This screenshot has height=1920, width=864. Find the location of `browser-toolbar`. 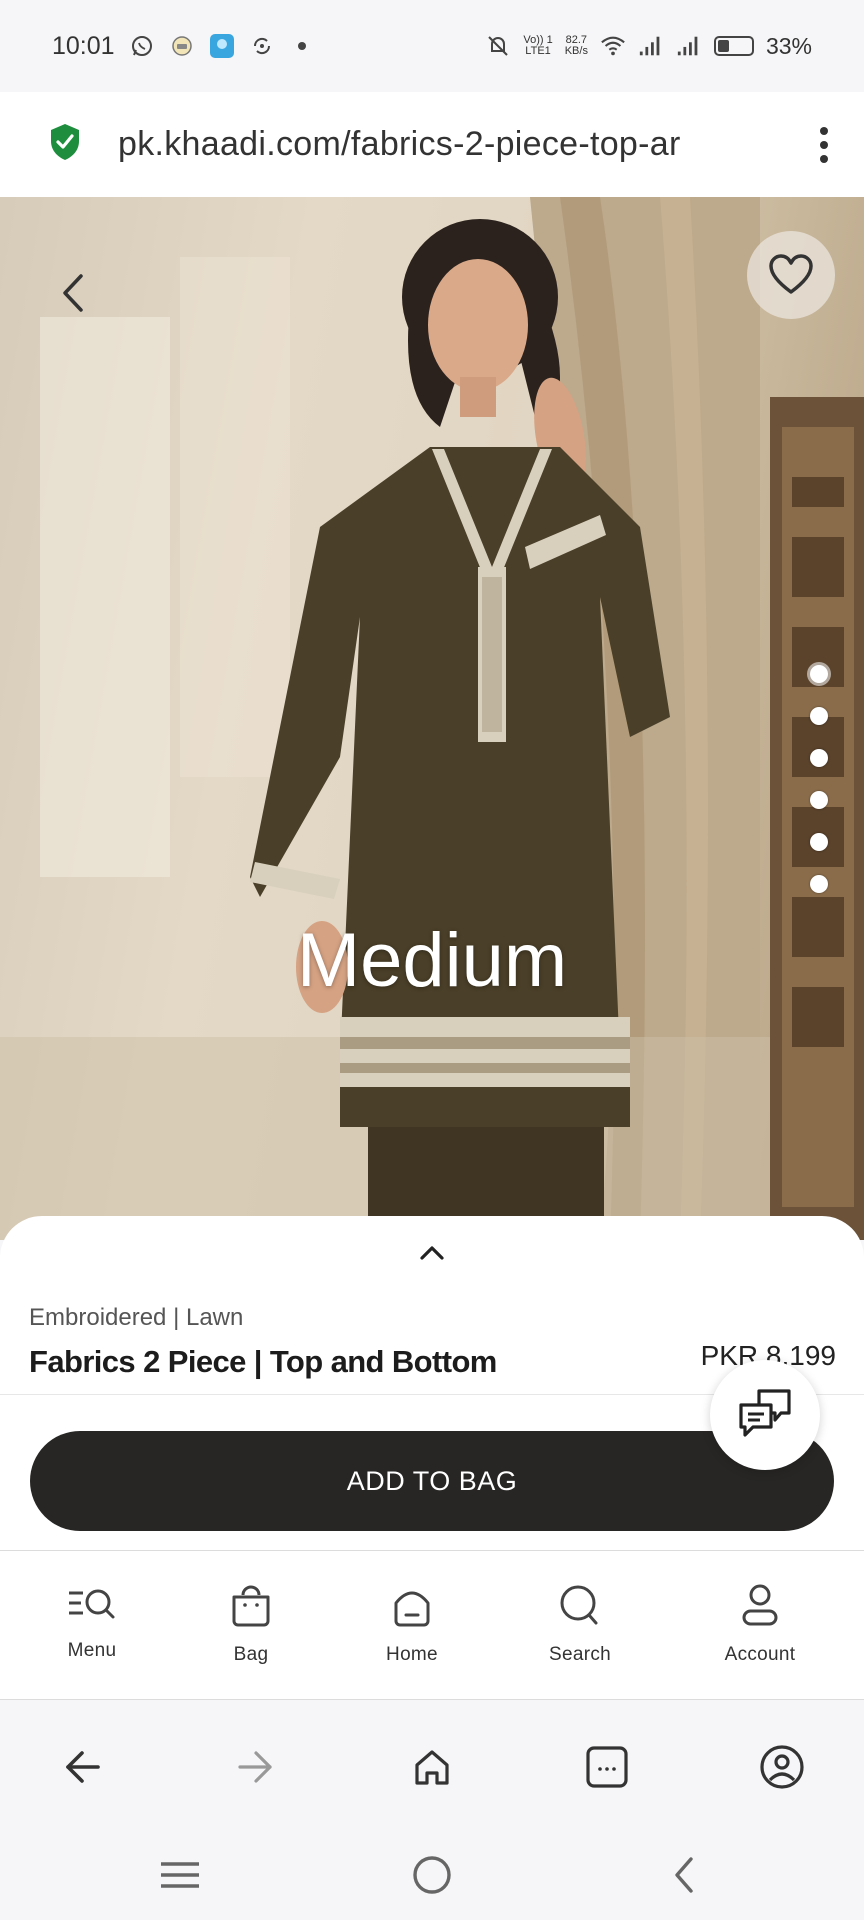

browser-toolbar is located at coordinates (432, 1765).